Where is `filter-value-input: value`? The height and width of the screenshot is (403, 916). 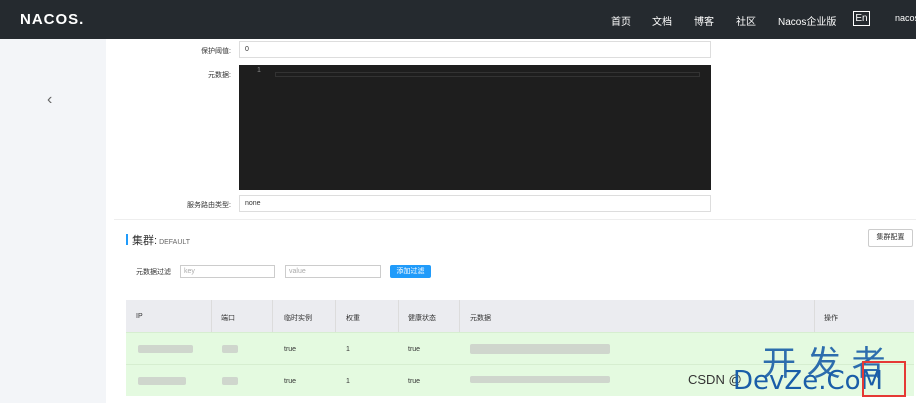
filter-value-input: value is located at coordinates (333, 271).